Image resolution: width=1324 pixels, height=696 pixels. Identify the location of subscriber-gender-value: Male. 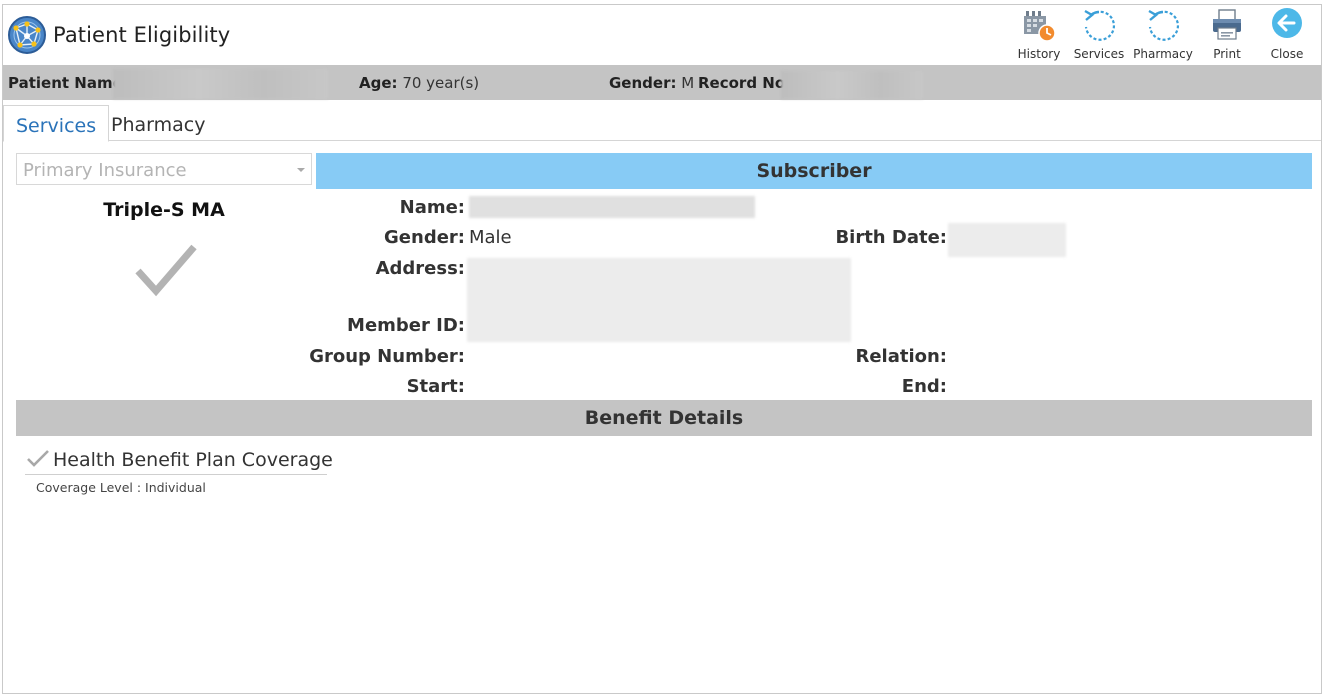
(490, 237).